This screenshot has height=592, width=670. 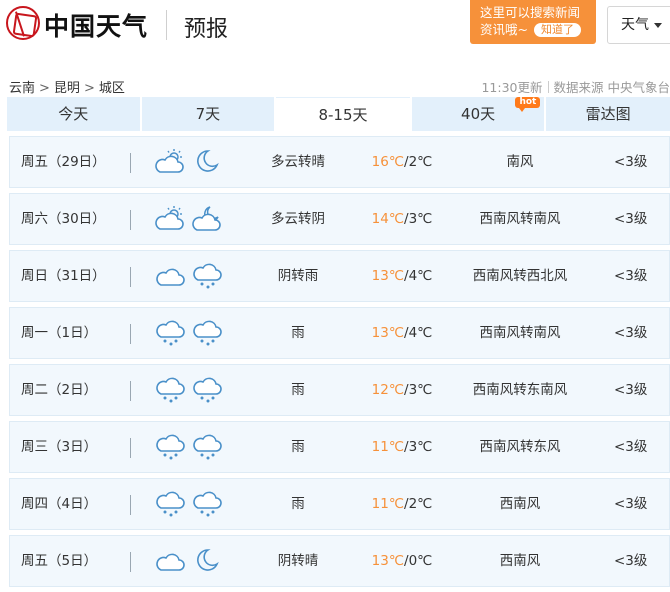 What do you see at coordinates (73, 114) in the screenshot?
I see `tab-today: 今天` at bounding box center [73, 114].